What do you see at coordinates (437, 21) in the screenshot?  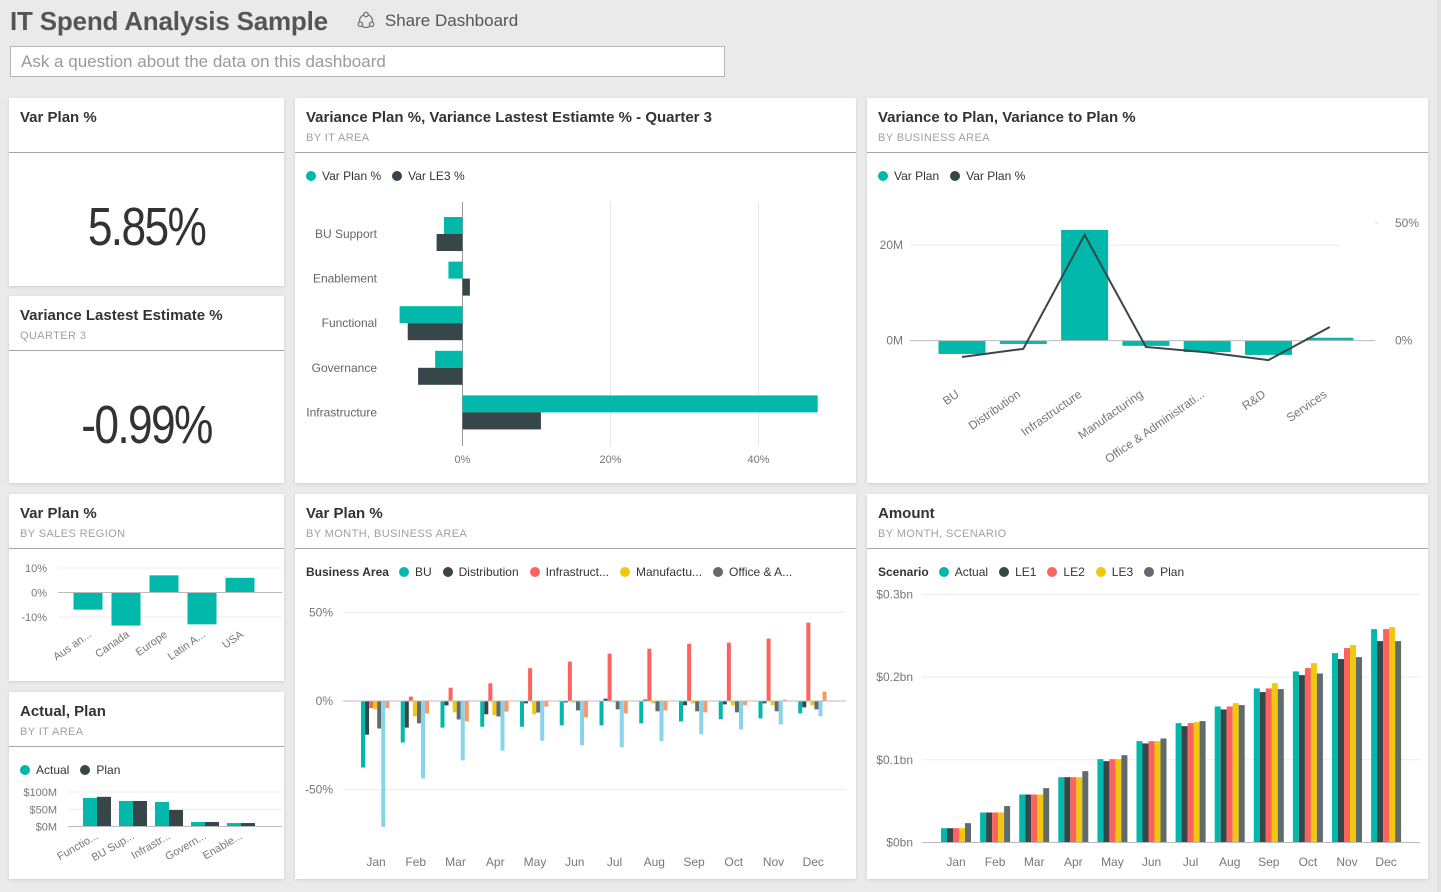 I see `share-dashboard-button: Share Dashboard` at bounding box center [437, 21].